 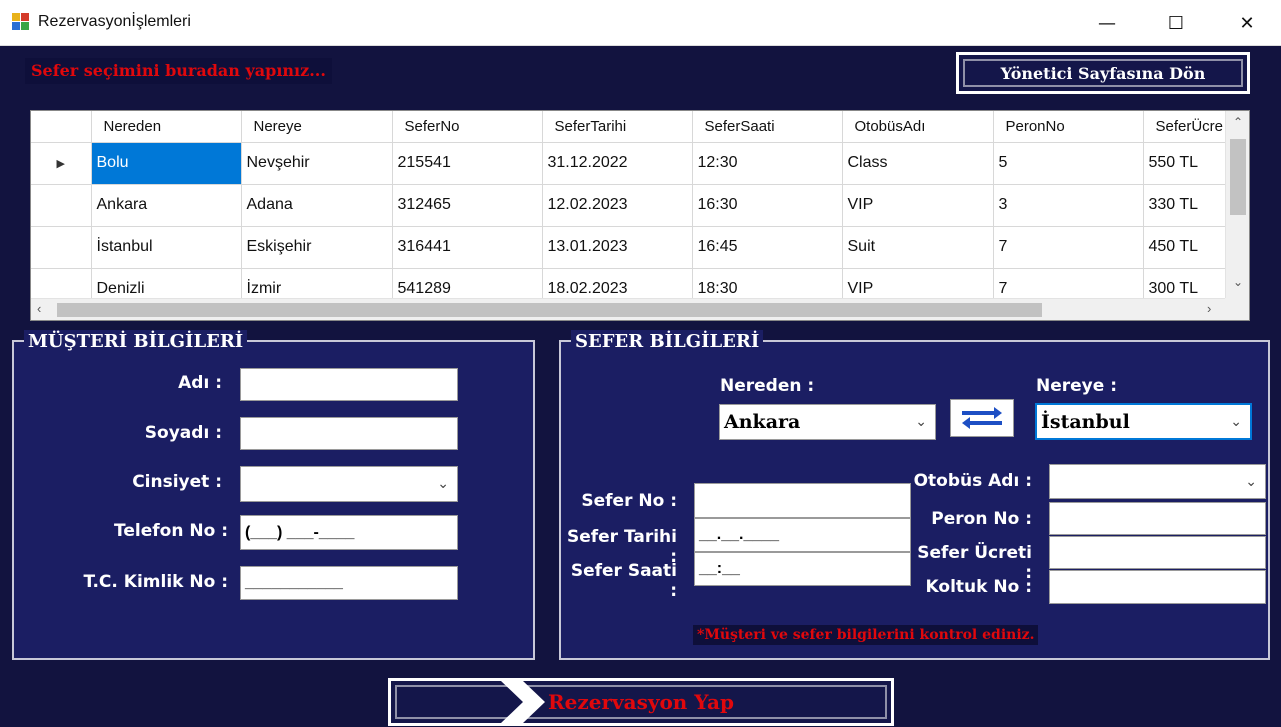 I want to click on table-cell: 316441, so click(x=467, y=247).